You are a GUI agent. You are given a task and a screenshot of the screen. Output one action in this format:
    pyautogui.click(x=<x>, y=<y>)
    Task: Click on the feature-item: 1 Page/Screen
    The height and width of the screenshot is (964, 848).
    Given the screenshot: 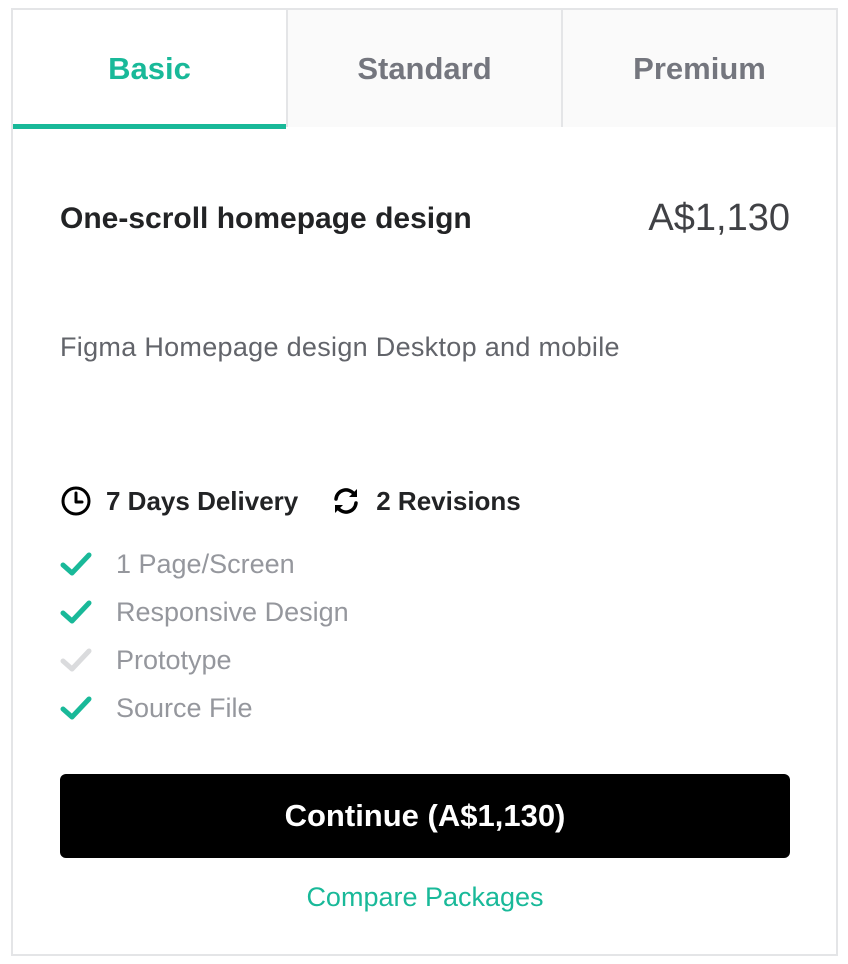 What is the action you would take?
    pyautogui.click(x=204, y=564)
    